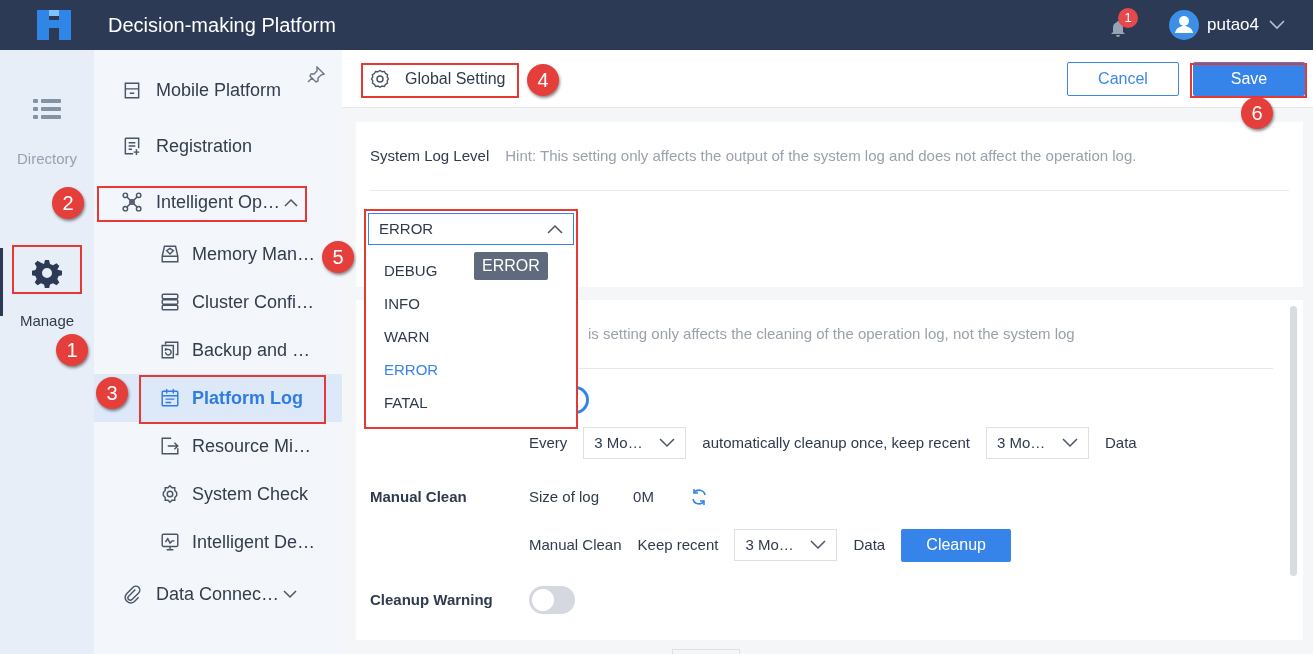  I want to click on user-name: putao4, so click(1233, 25).